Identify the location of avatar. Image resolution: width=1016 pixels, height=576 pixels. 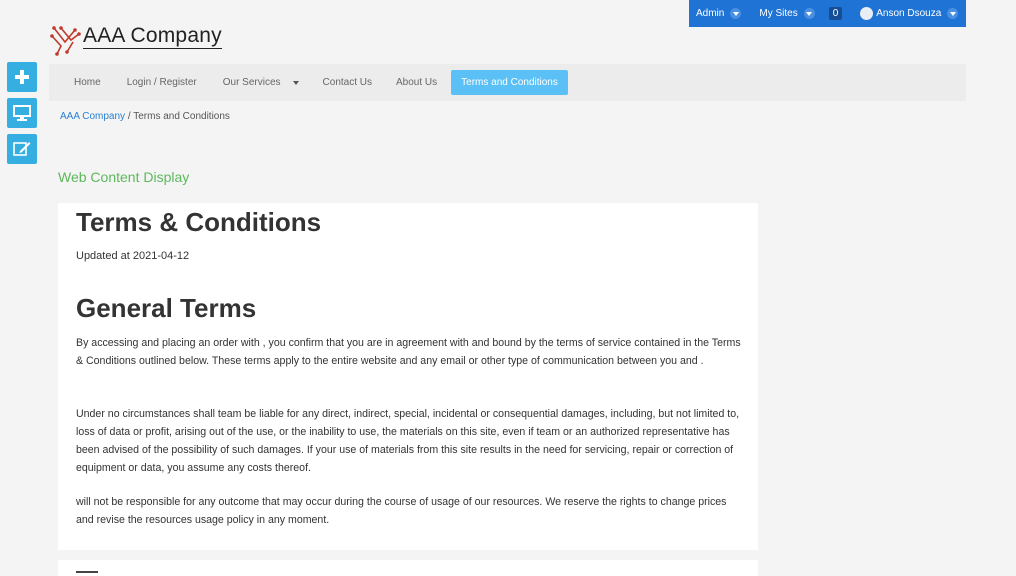
(867, 13).